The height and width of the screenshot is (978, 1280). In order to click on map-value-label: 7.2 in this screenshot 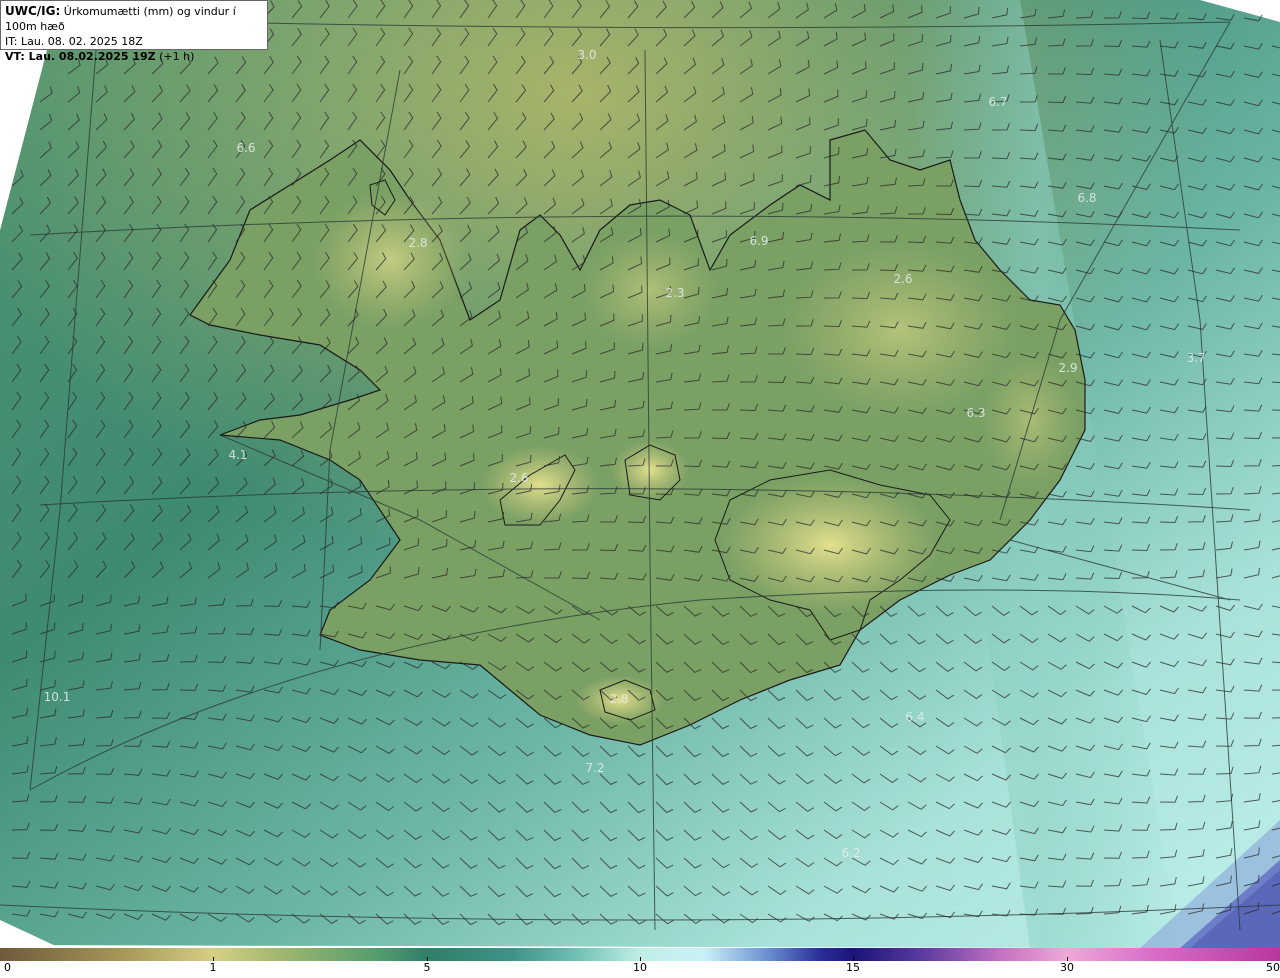, I will do `click(595, 768)`.